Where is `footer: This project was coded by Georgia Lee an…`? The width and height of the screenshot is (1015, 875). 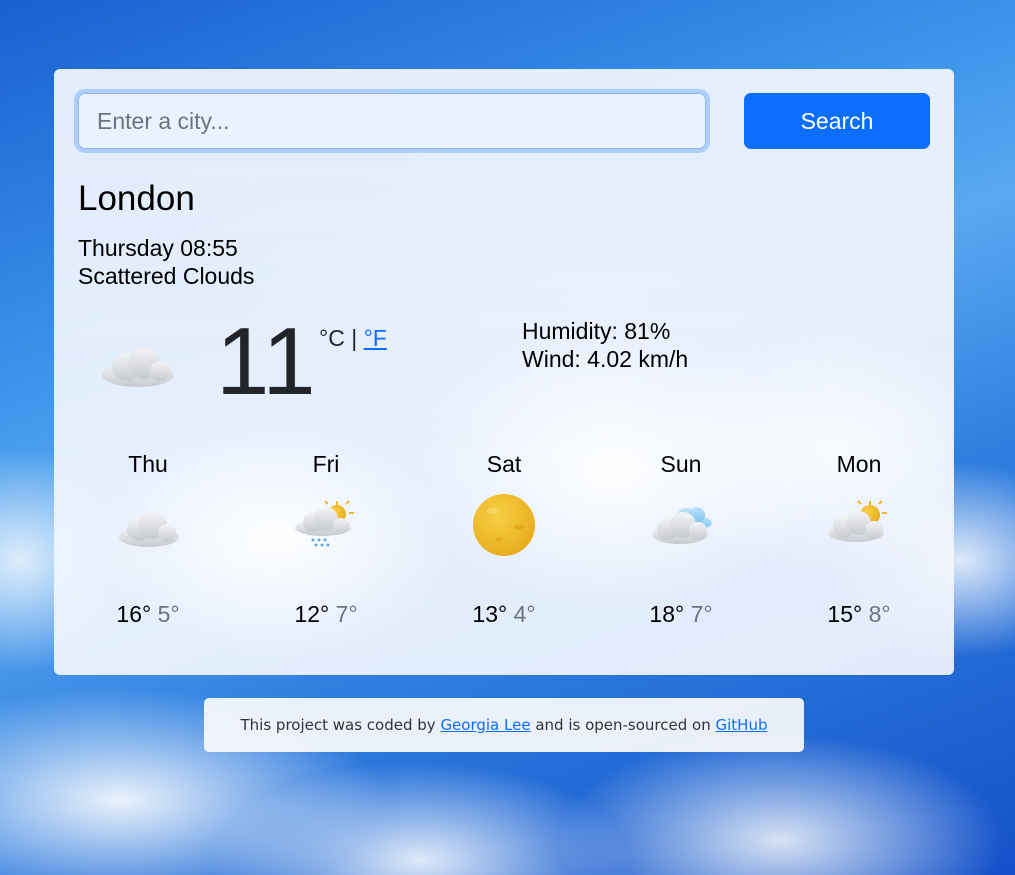
footer: This project was coded by Georgia Lee an… is located at coordinates (504, 725).